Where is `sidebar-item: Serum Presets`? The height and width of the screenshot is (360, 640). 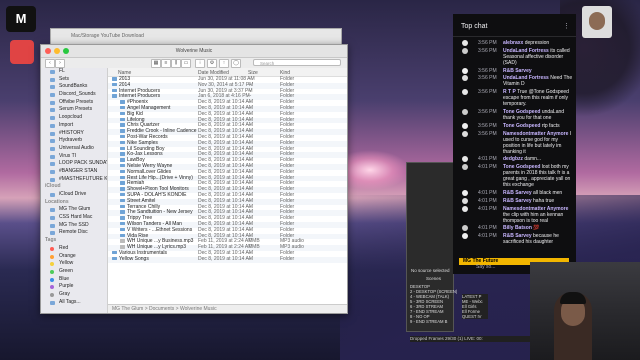
sidebar-item: Serum Presets is located at coordinates (74, 110).